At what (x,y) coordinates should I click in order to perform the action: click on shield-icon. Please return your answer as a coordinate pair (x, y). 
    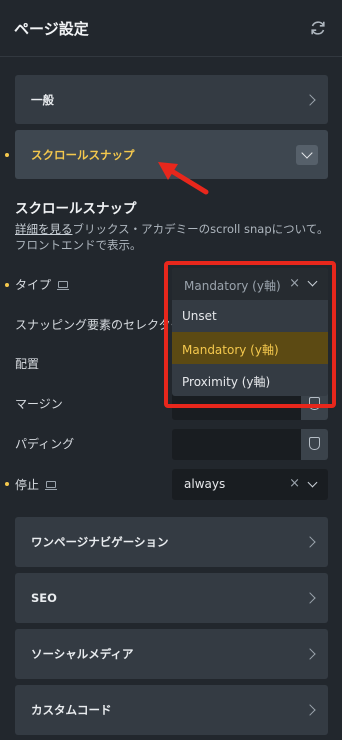
    Looking at the image, I should click on (314, 443).